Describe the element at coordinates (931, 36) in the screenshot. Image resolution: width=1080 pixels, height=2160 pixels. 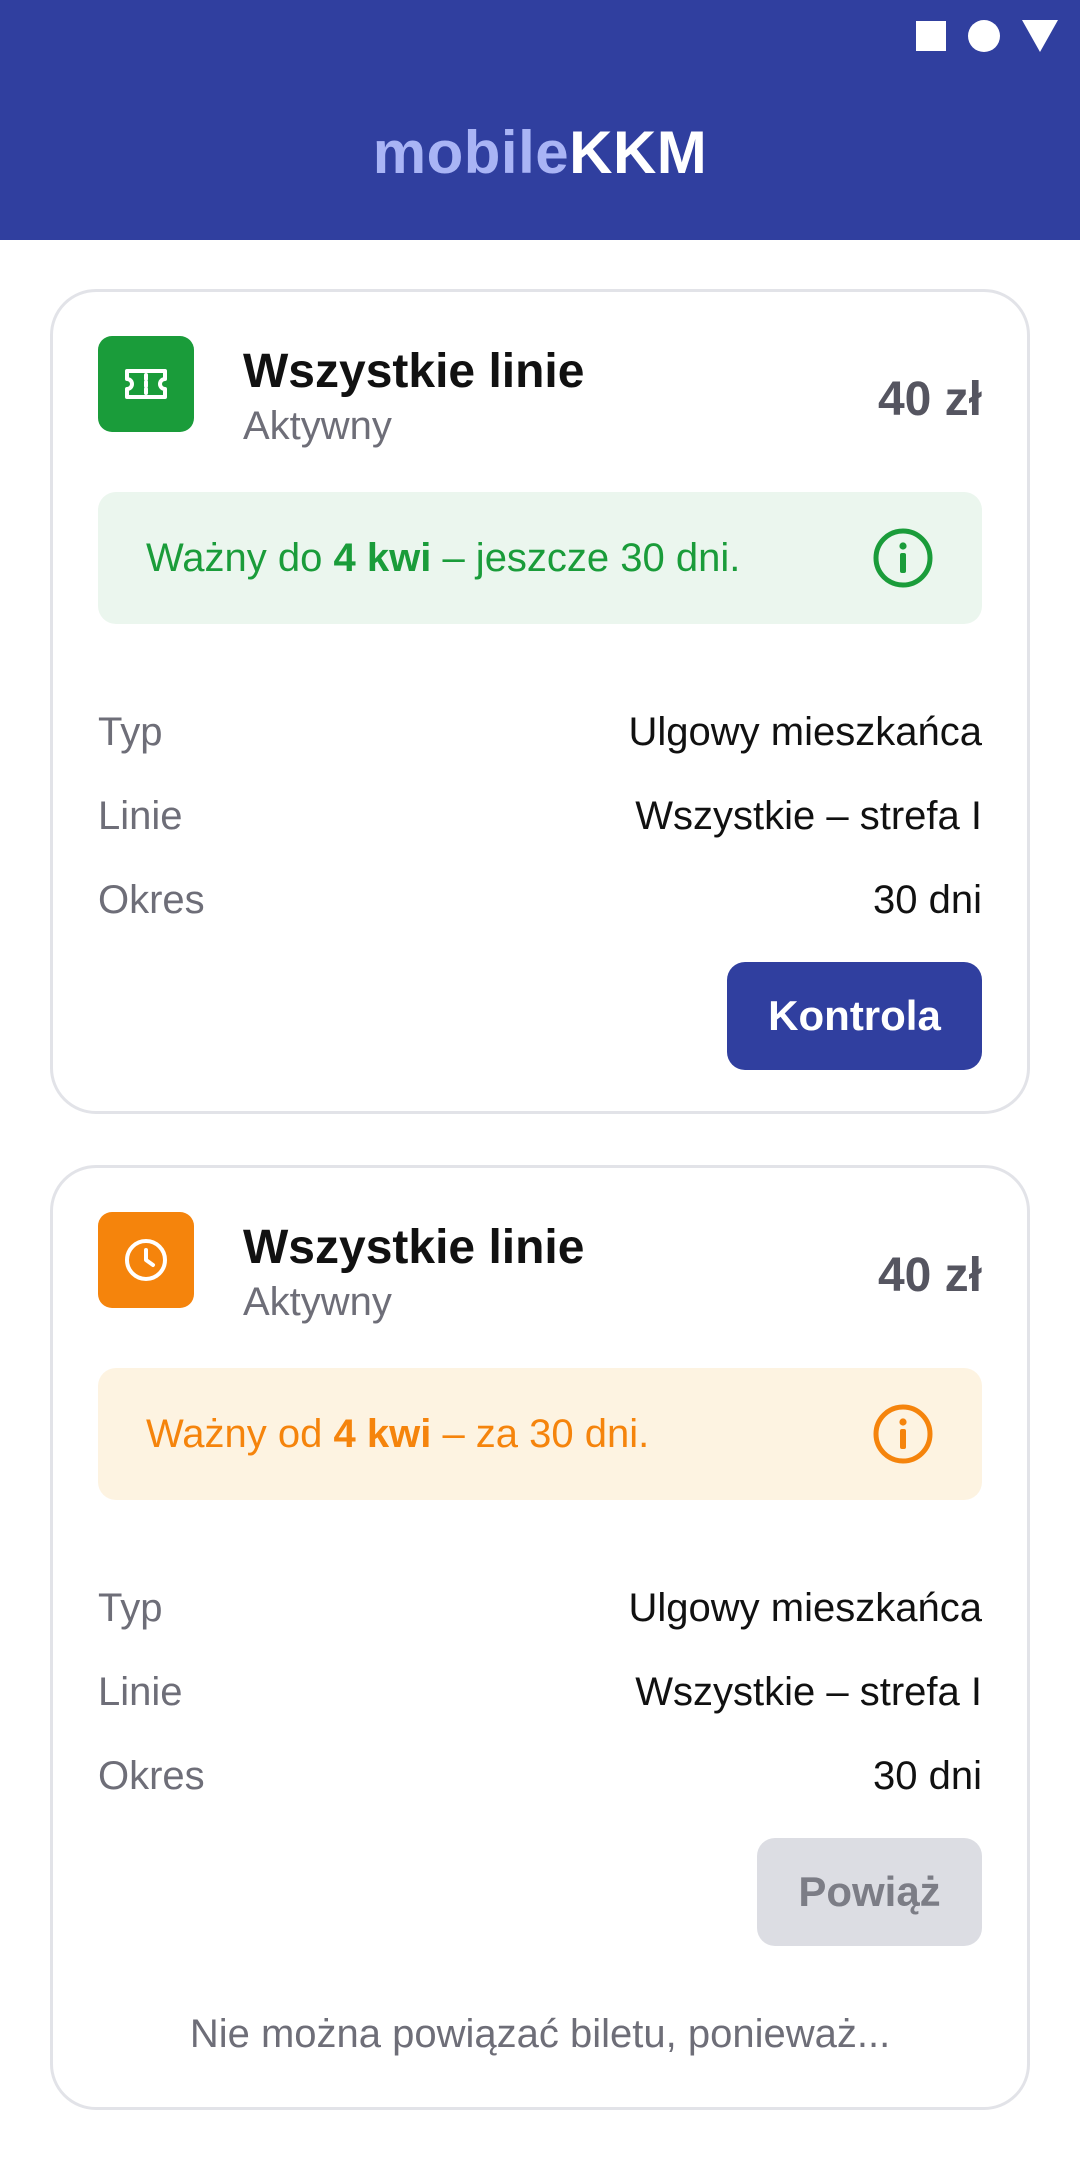
I see `square-icon` at that location.